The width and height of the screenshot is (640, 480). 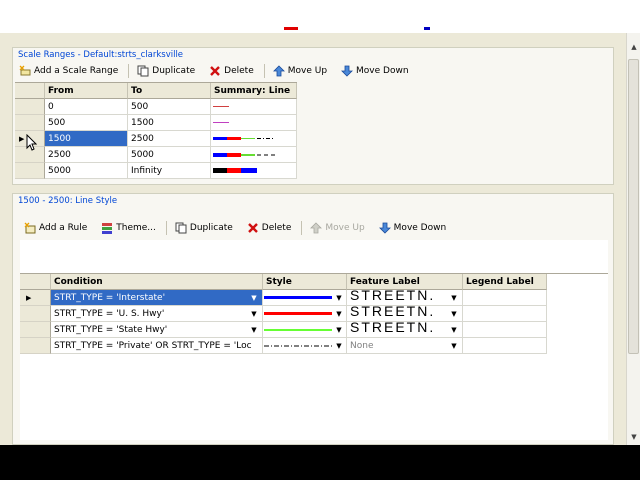 What do you see at coordinates (25, 71) in the screenshot?
I see `add-scale-icon` at bounding box center [25, 71].